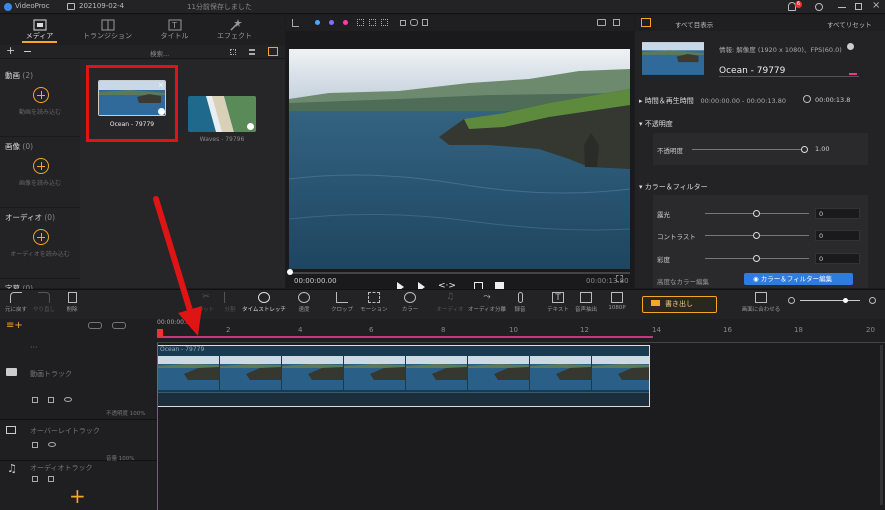 This screenshot has width=885, height=510. I want to click on section-count: (0), so click(28, 146).